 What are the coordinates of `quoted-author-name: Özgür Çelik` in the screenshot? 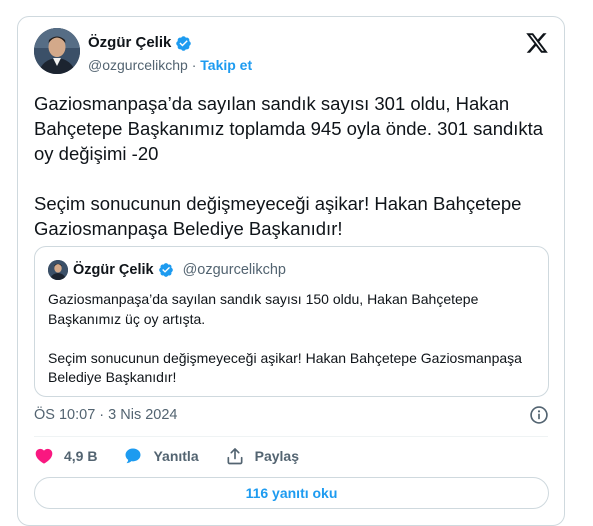 It's located at (113, 270).